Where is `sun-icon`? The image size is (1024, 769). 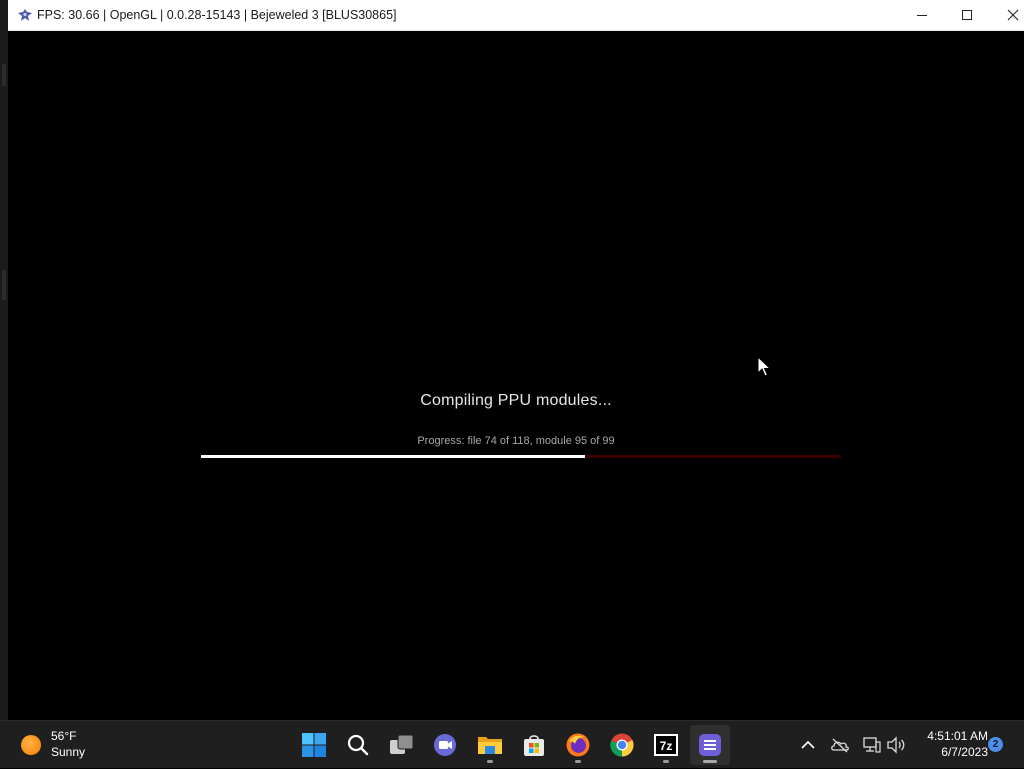
sun-icon is located at coordinates (31, 745).